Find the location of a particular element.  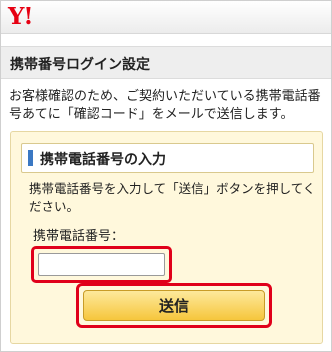

panel-description: 携帯電話番号を入力して「送信」ボタンを押してください。 is located at coordinates (172, 197).